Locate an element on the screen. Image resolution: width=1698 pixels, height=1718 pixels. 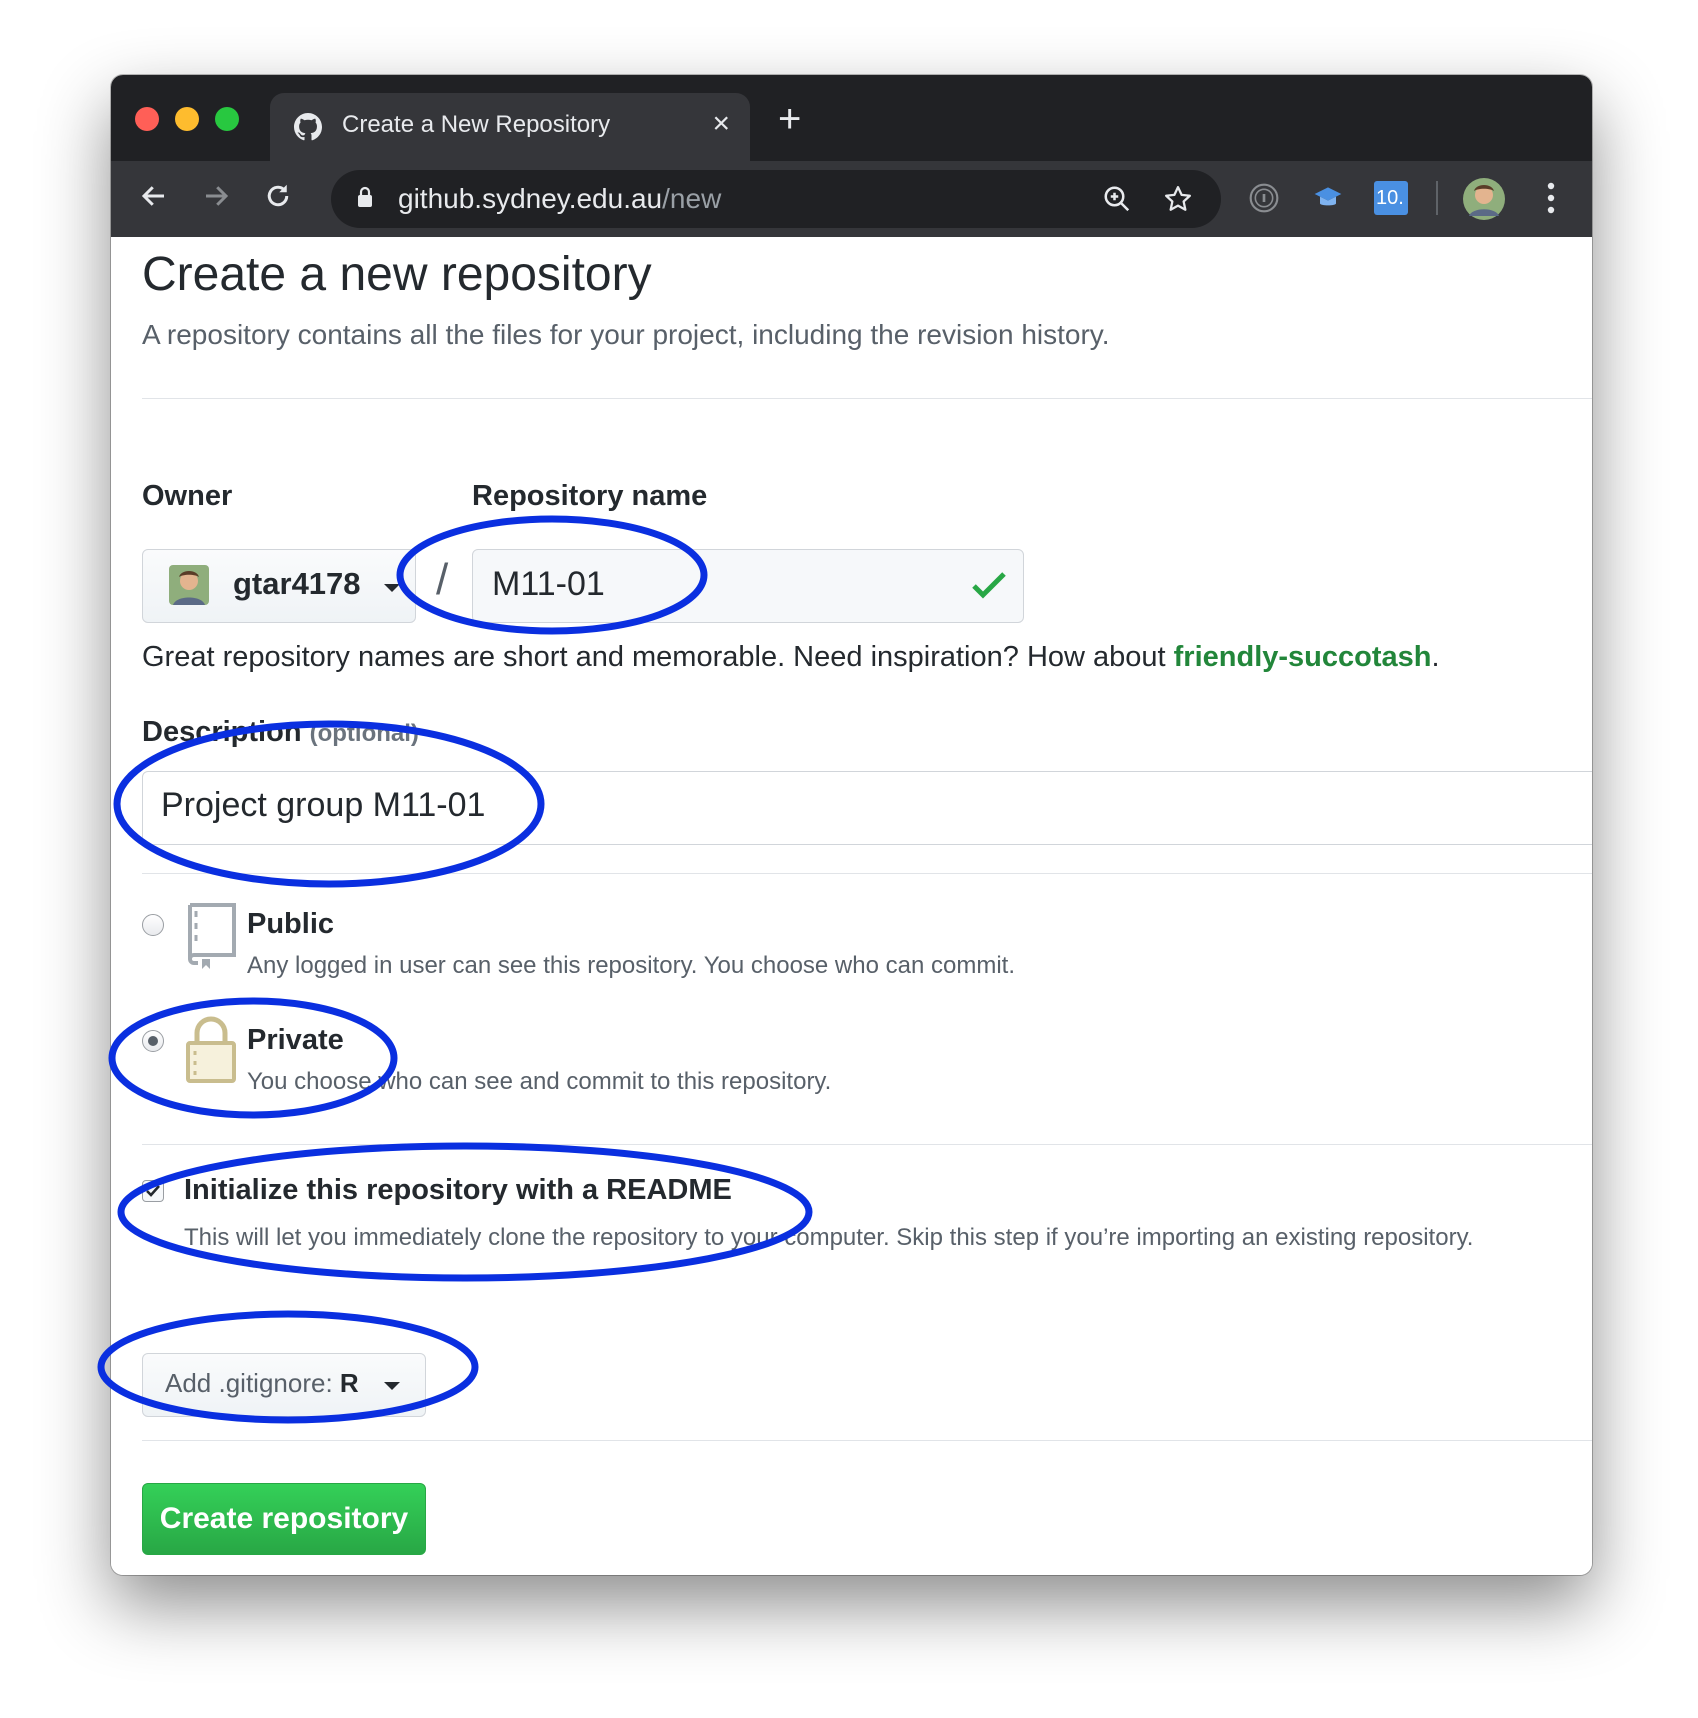
init-readme-title: Initialize this repository with a README is located at coordinates (458, 1190).